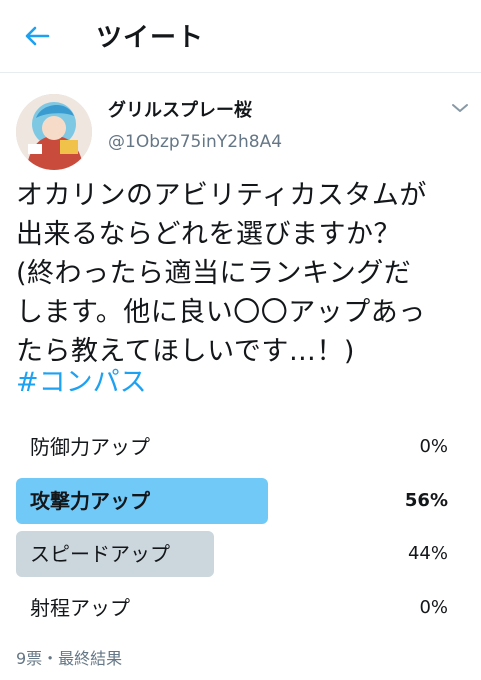  I want to click on poll-option: スピードアップ 44%, so click(241, 554).